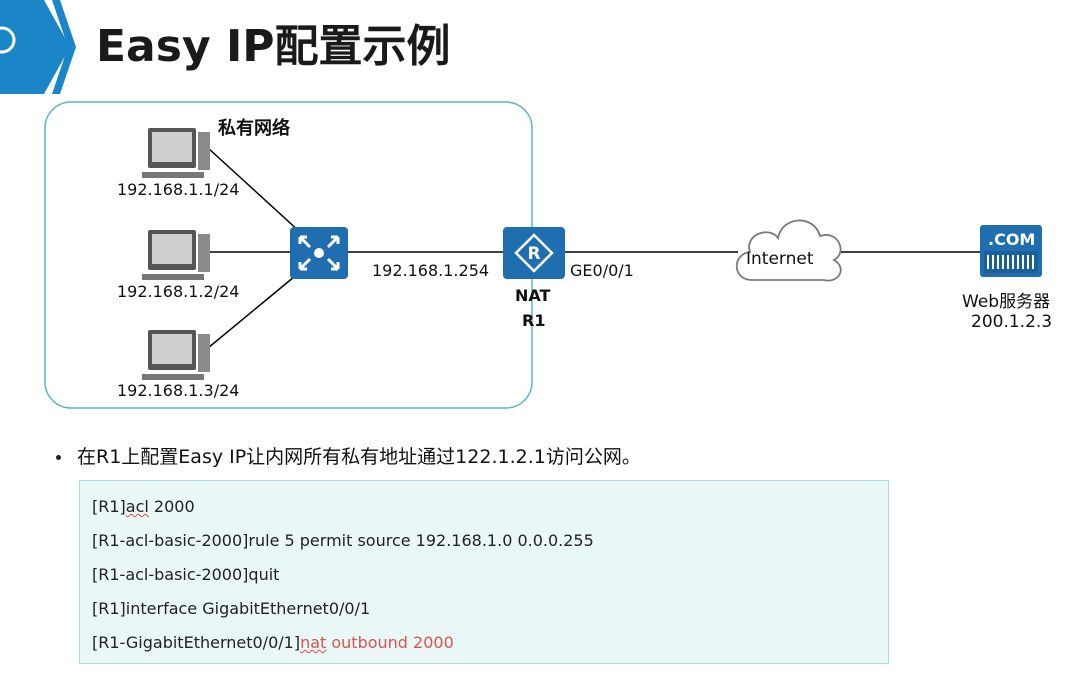 Image resolution: width=1092 pixels, height=677 pixels. I want to click on router-icon: R, so click(534, 253).